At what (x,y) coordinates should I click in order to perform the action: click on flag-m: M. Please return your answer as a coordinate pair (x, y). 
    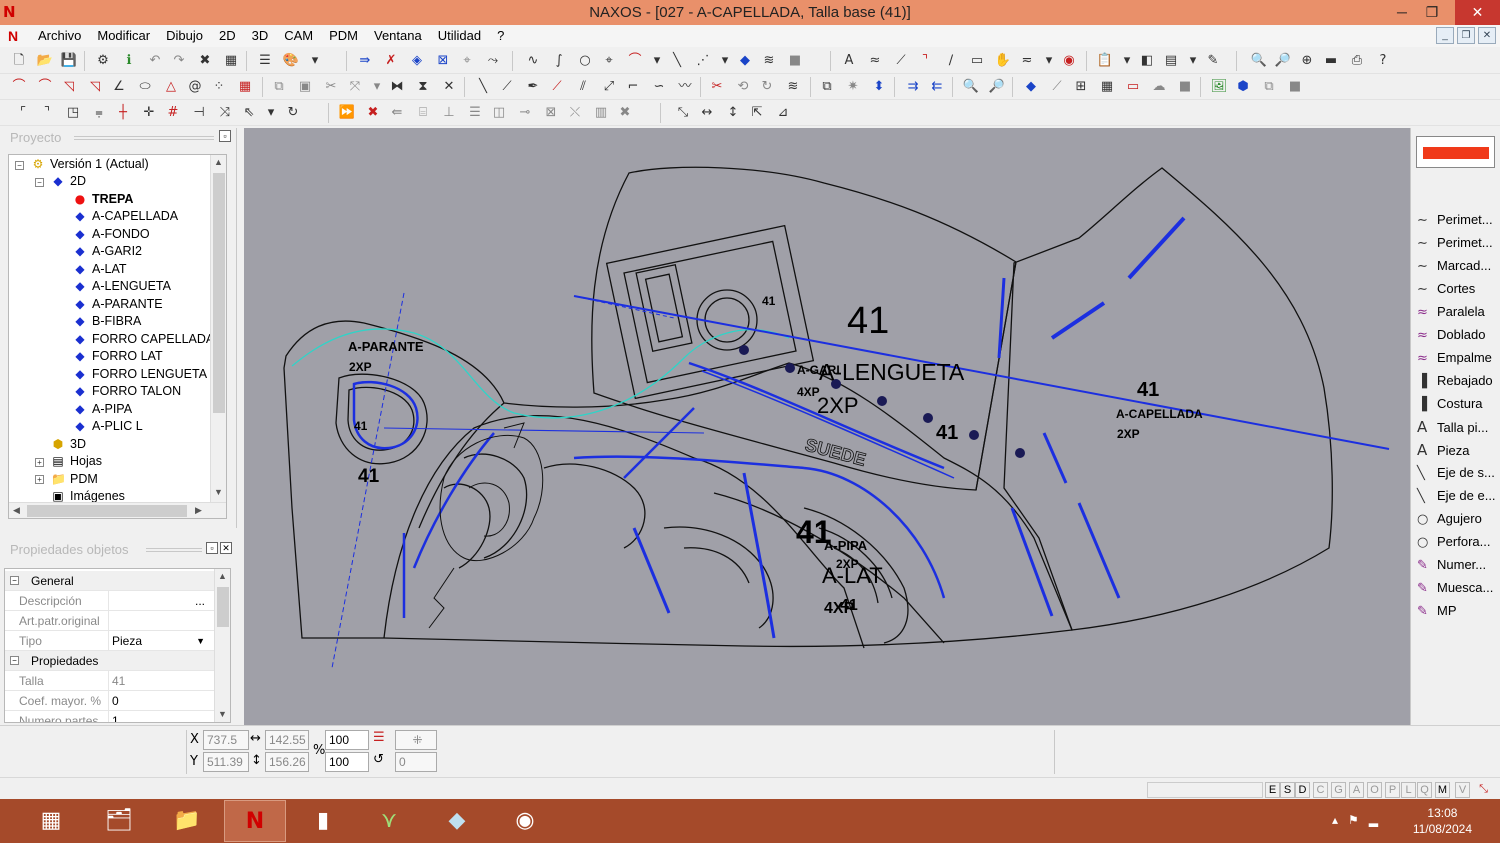
    Looking at the image, I should click on (1442, 790).